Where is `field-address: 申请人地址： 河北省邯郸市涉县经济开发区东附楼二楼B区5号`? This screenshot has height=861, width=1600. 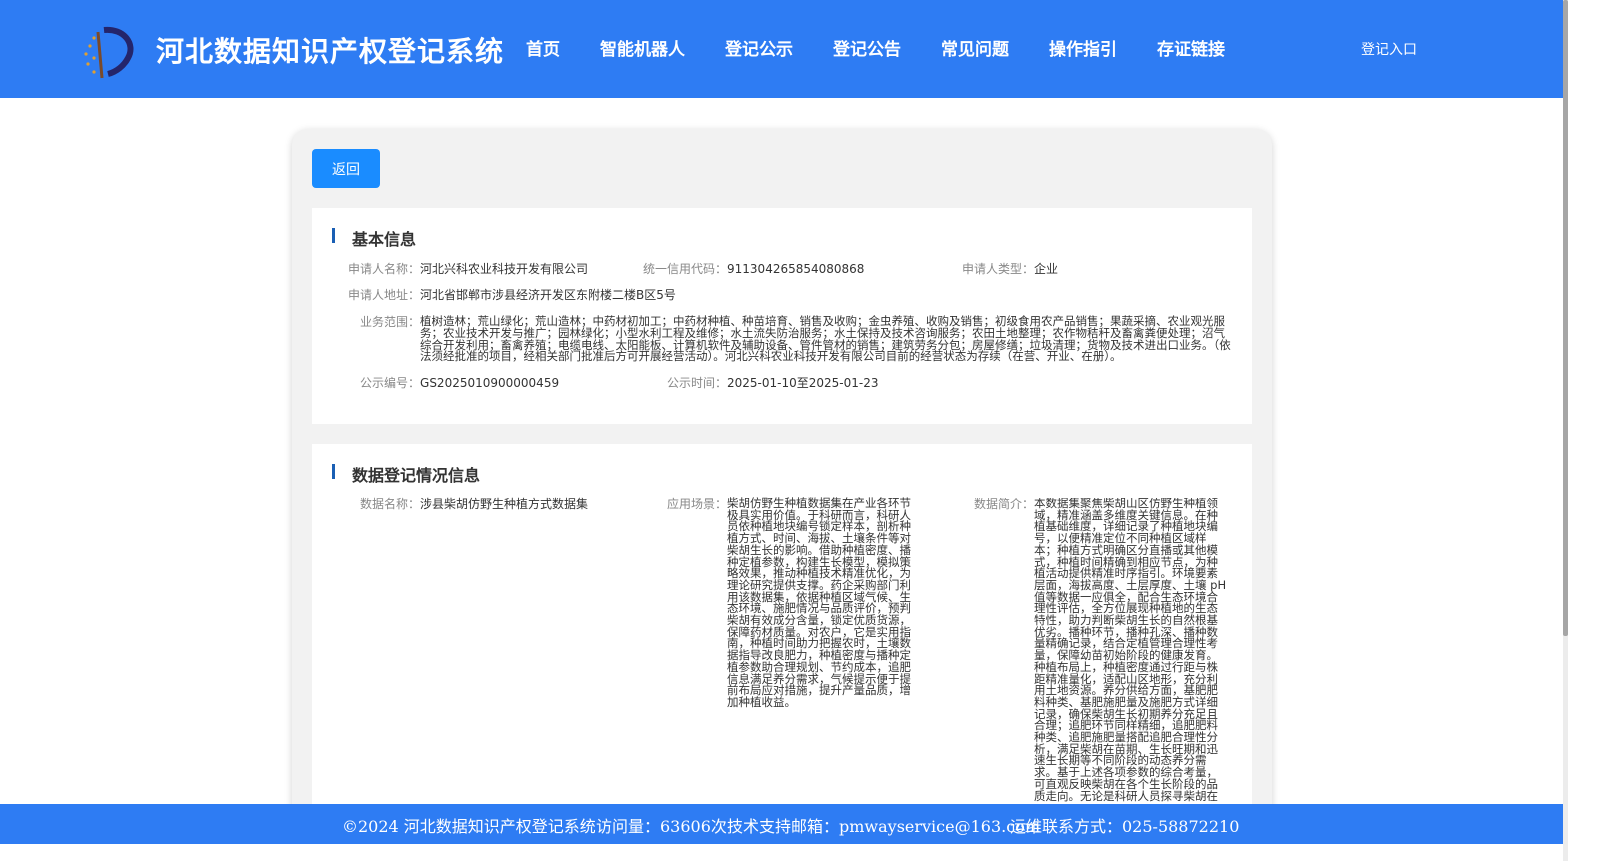 field-address: 申请人地址： 河北省邯郸市涉县经济开发区东附楼二楼B区5号 is located at coordinates (512, 295).